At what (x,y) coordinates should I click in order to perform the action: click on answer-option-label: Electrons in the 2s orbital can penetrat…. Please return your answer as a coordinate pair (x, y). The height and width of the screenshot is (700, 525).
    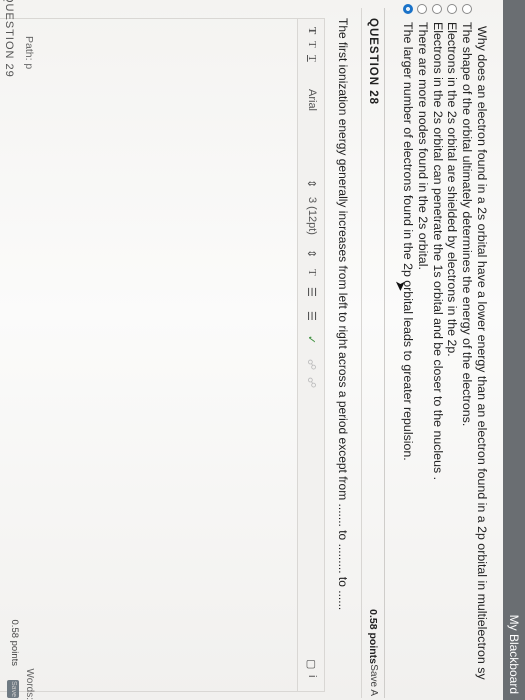
    Looking at the image, I should click on (437, 251).